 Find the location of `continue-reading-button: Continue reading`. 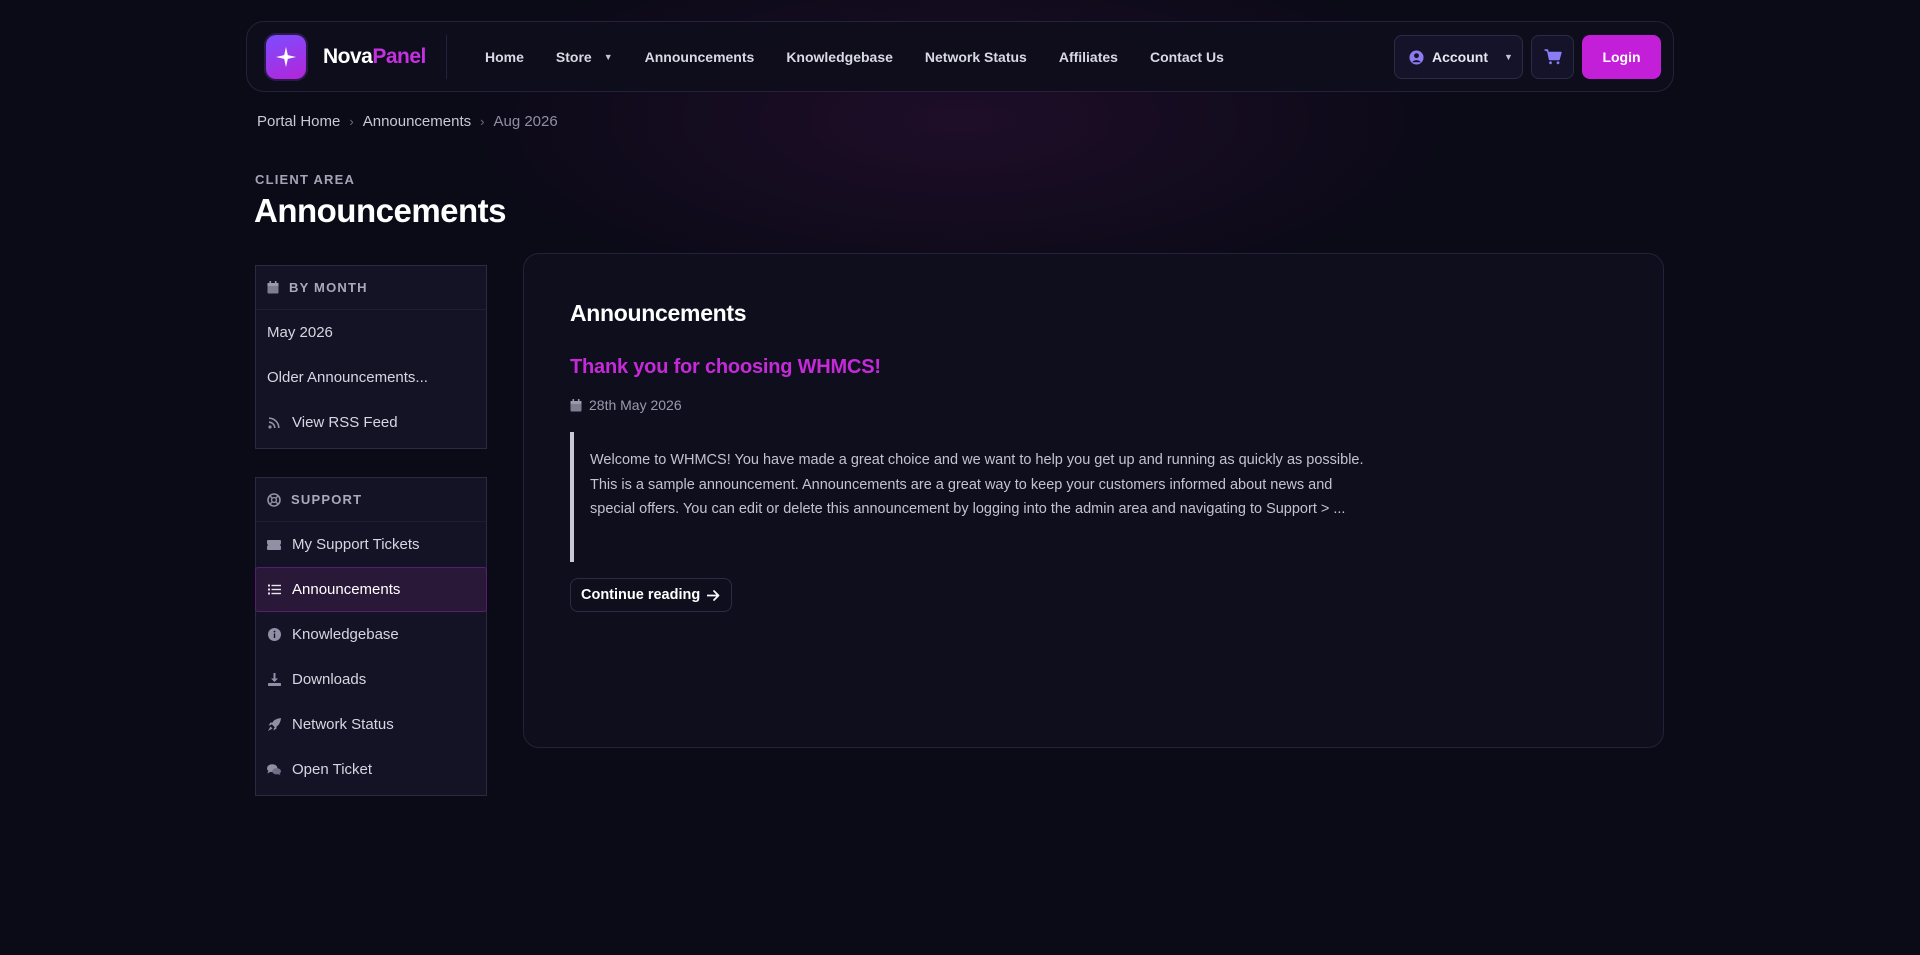

continue-reading-button: Continue reading is located at coordinates (651, 595).